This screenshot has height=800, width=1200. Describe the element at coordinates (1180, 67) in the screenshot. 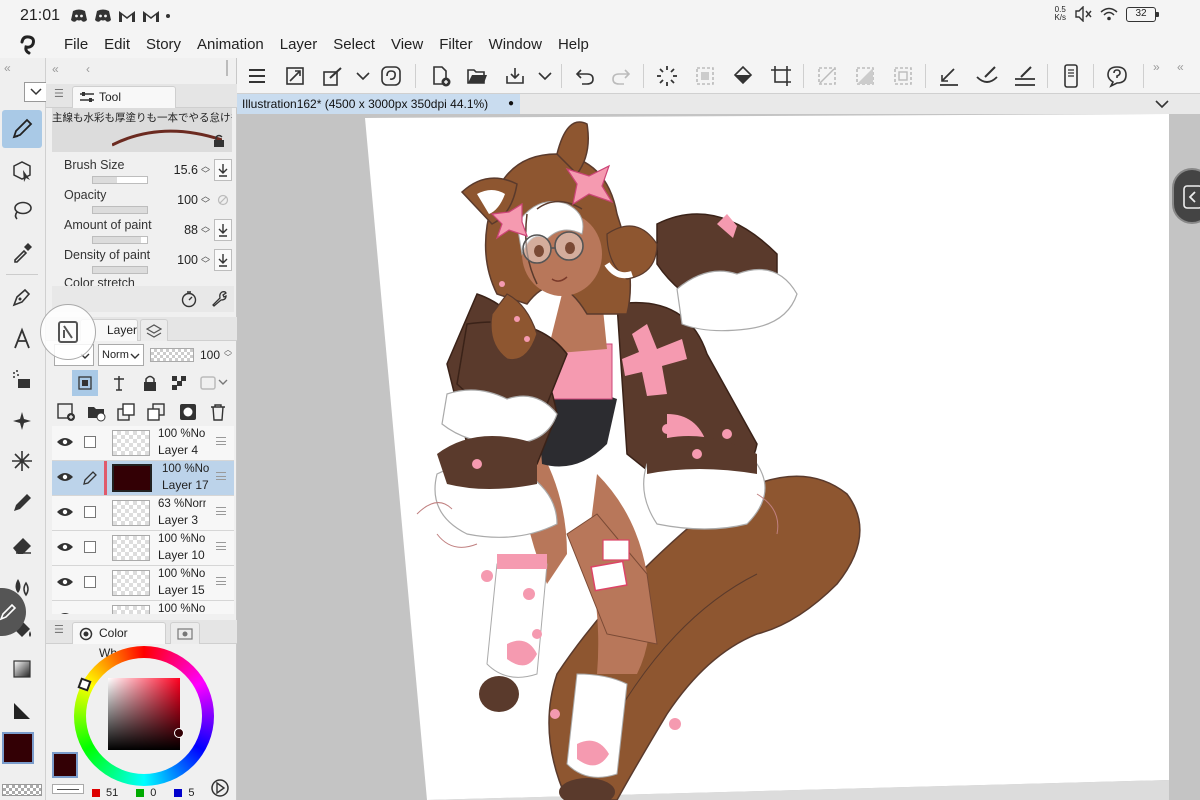

I see `expand-right-icon: «` at that location.